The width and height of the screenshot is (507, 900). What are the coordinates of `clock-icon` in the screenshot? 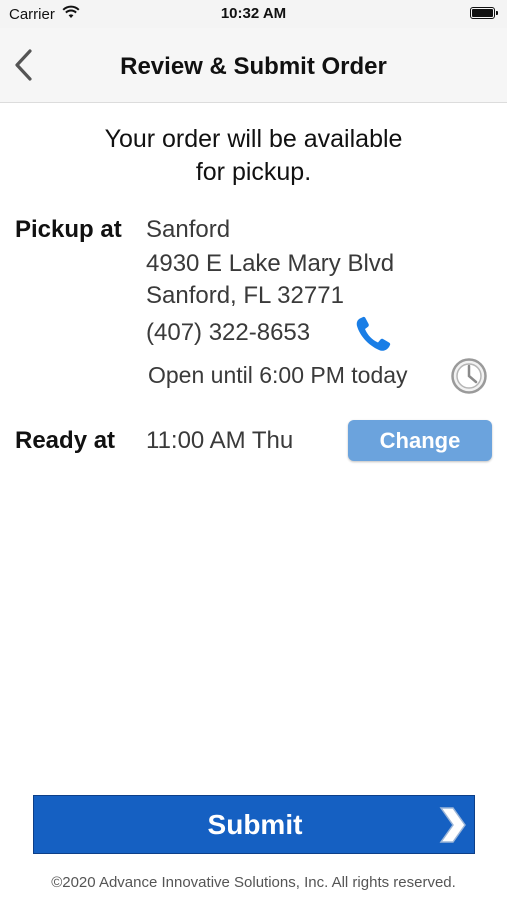 It's located at (469, 376).